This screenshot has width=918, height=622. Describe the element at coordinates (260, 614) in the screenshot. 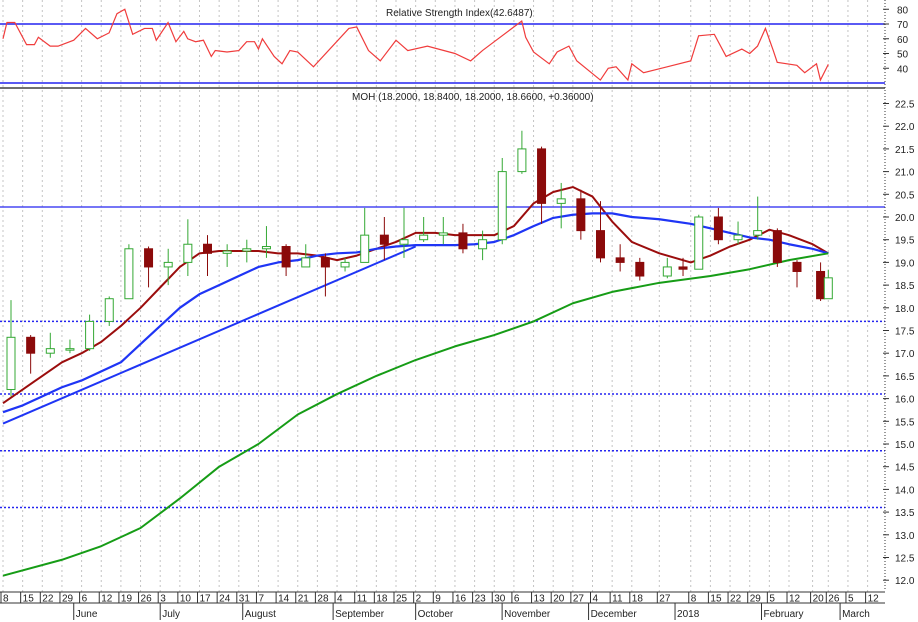

I see `month-label: August` at that location.